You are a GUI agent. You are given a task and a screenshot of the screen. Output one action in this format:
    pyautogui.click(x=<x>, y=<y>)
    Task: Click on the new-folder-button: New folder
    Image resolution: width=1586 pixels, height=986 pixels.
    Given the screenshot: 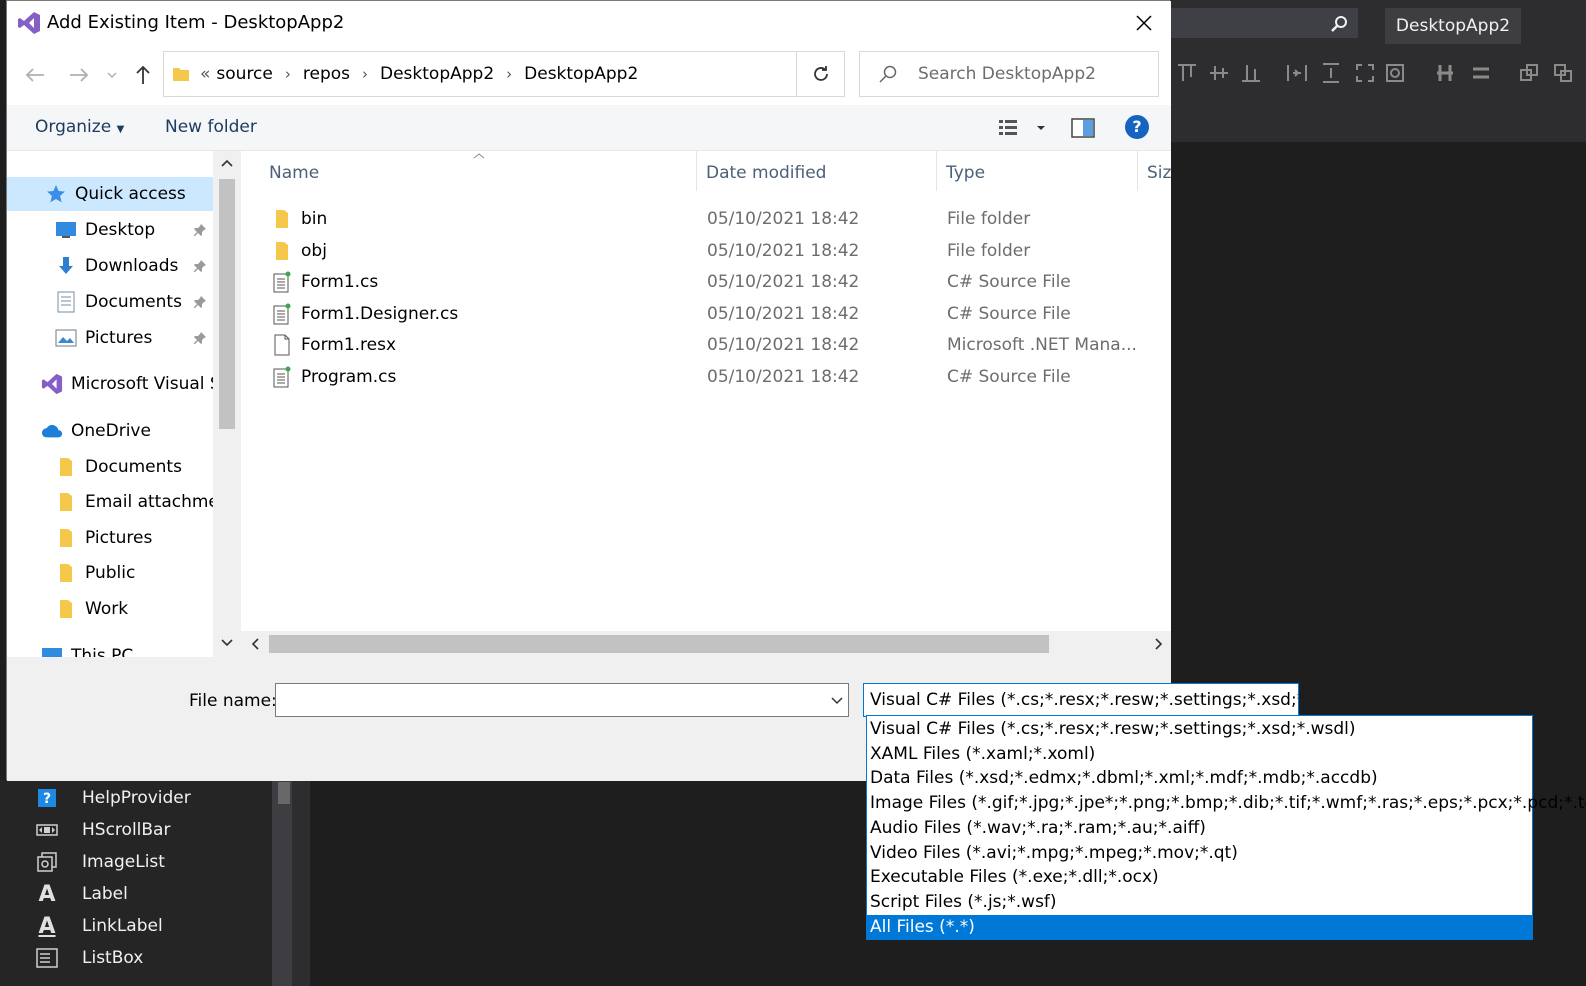 What is the action you would take?
    pyautogui.click(x=211, y=127)
    